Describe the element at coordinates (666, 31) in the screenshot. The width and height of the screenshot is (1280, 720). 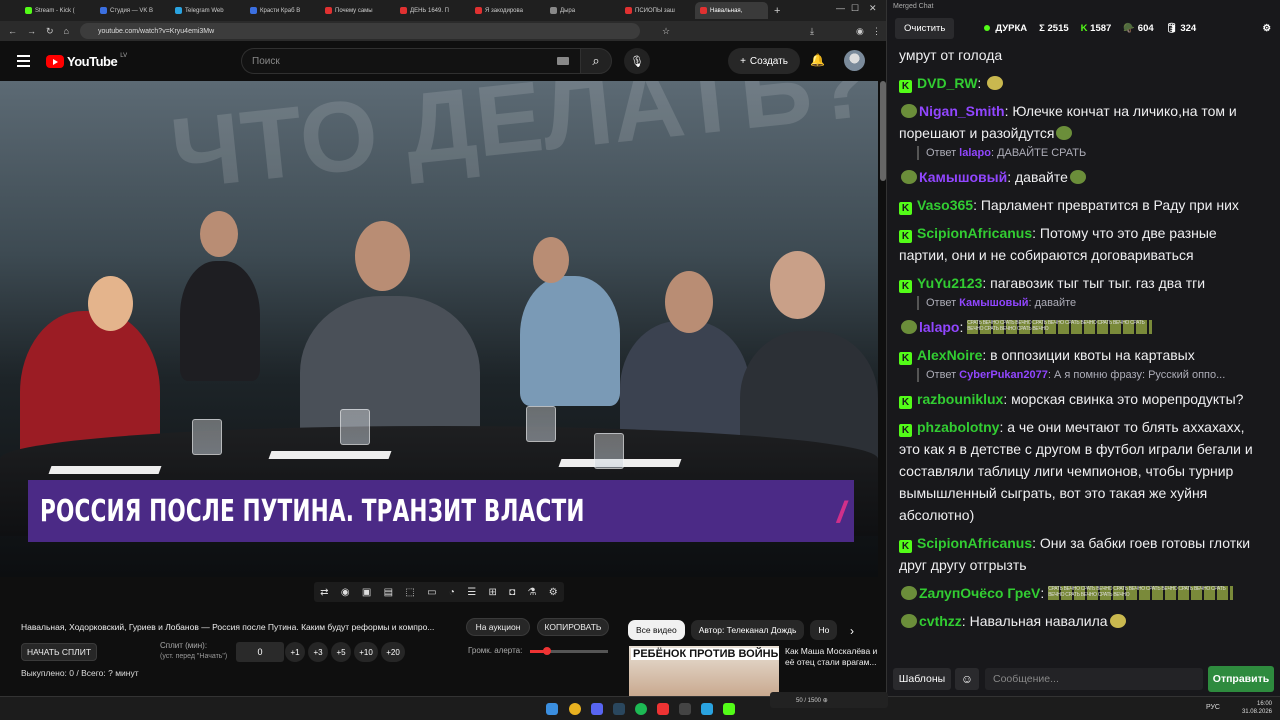
I see `star-icon: ☆` at that location.